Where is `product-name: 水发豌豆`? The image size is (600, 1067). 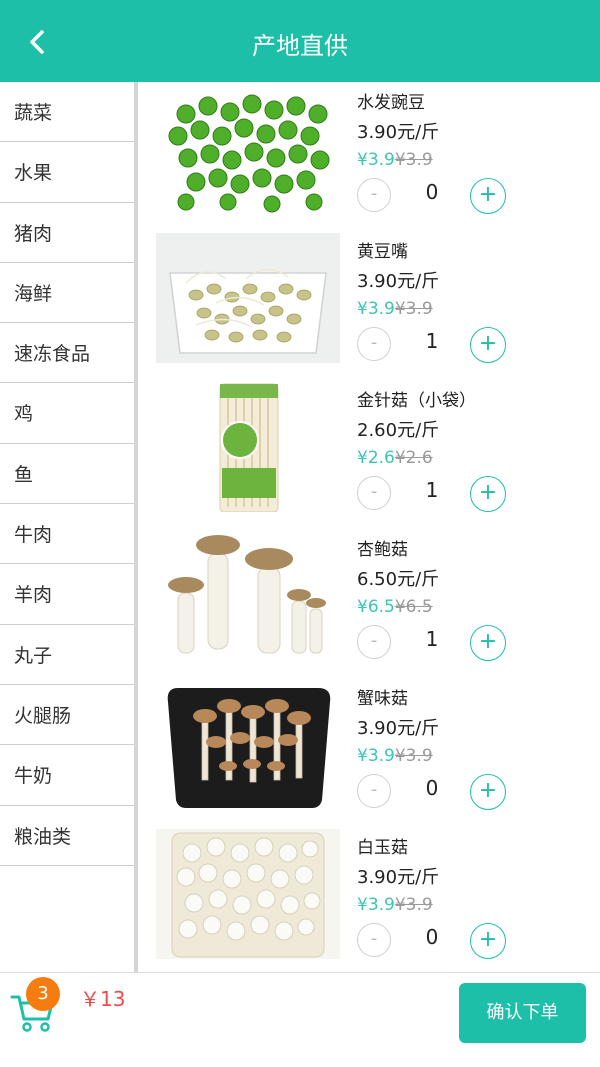
product-name: 水发豌豆 is located at coordinates (391, 103).